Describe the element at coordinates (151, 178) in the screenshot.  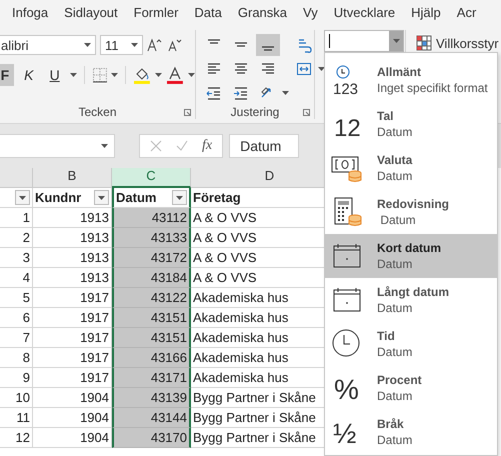
I see `column-header: C` at that location.